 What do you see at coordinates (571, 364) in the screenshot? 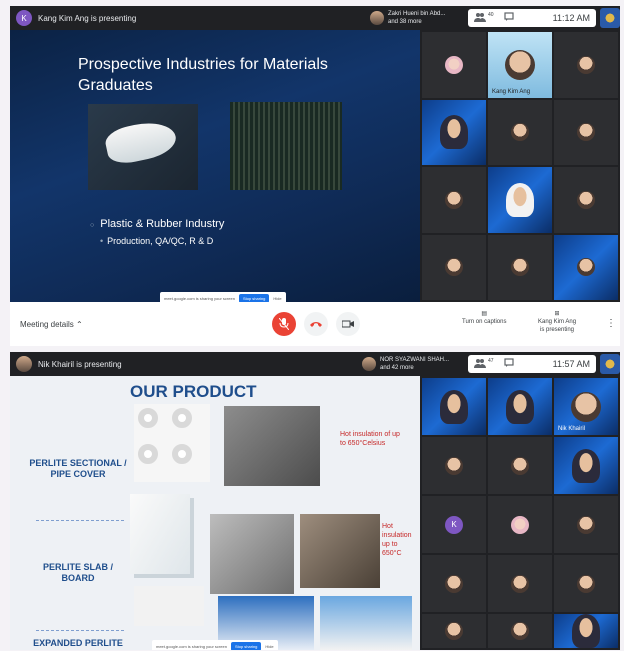
I see `clock: 11:57 AM` at bounding box center [571, 364].